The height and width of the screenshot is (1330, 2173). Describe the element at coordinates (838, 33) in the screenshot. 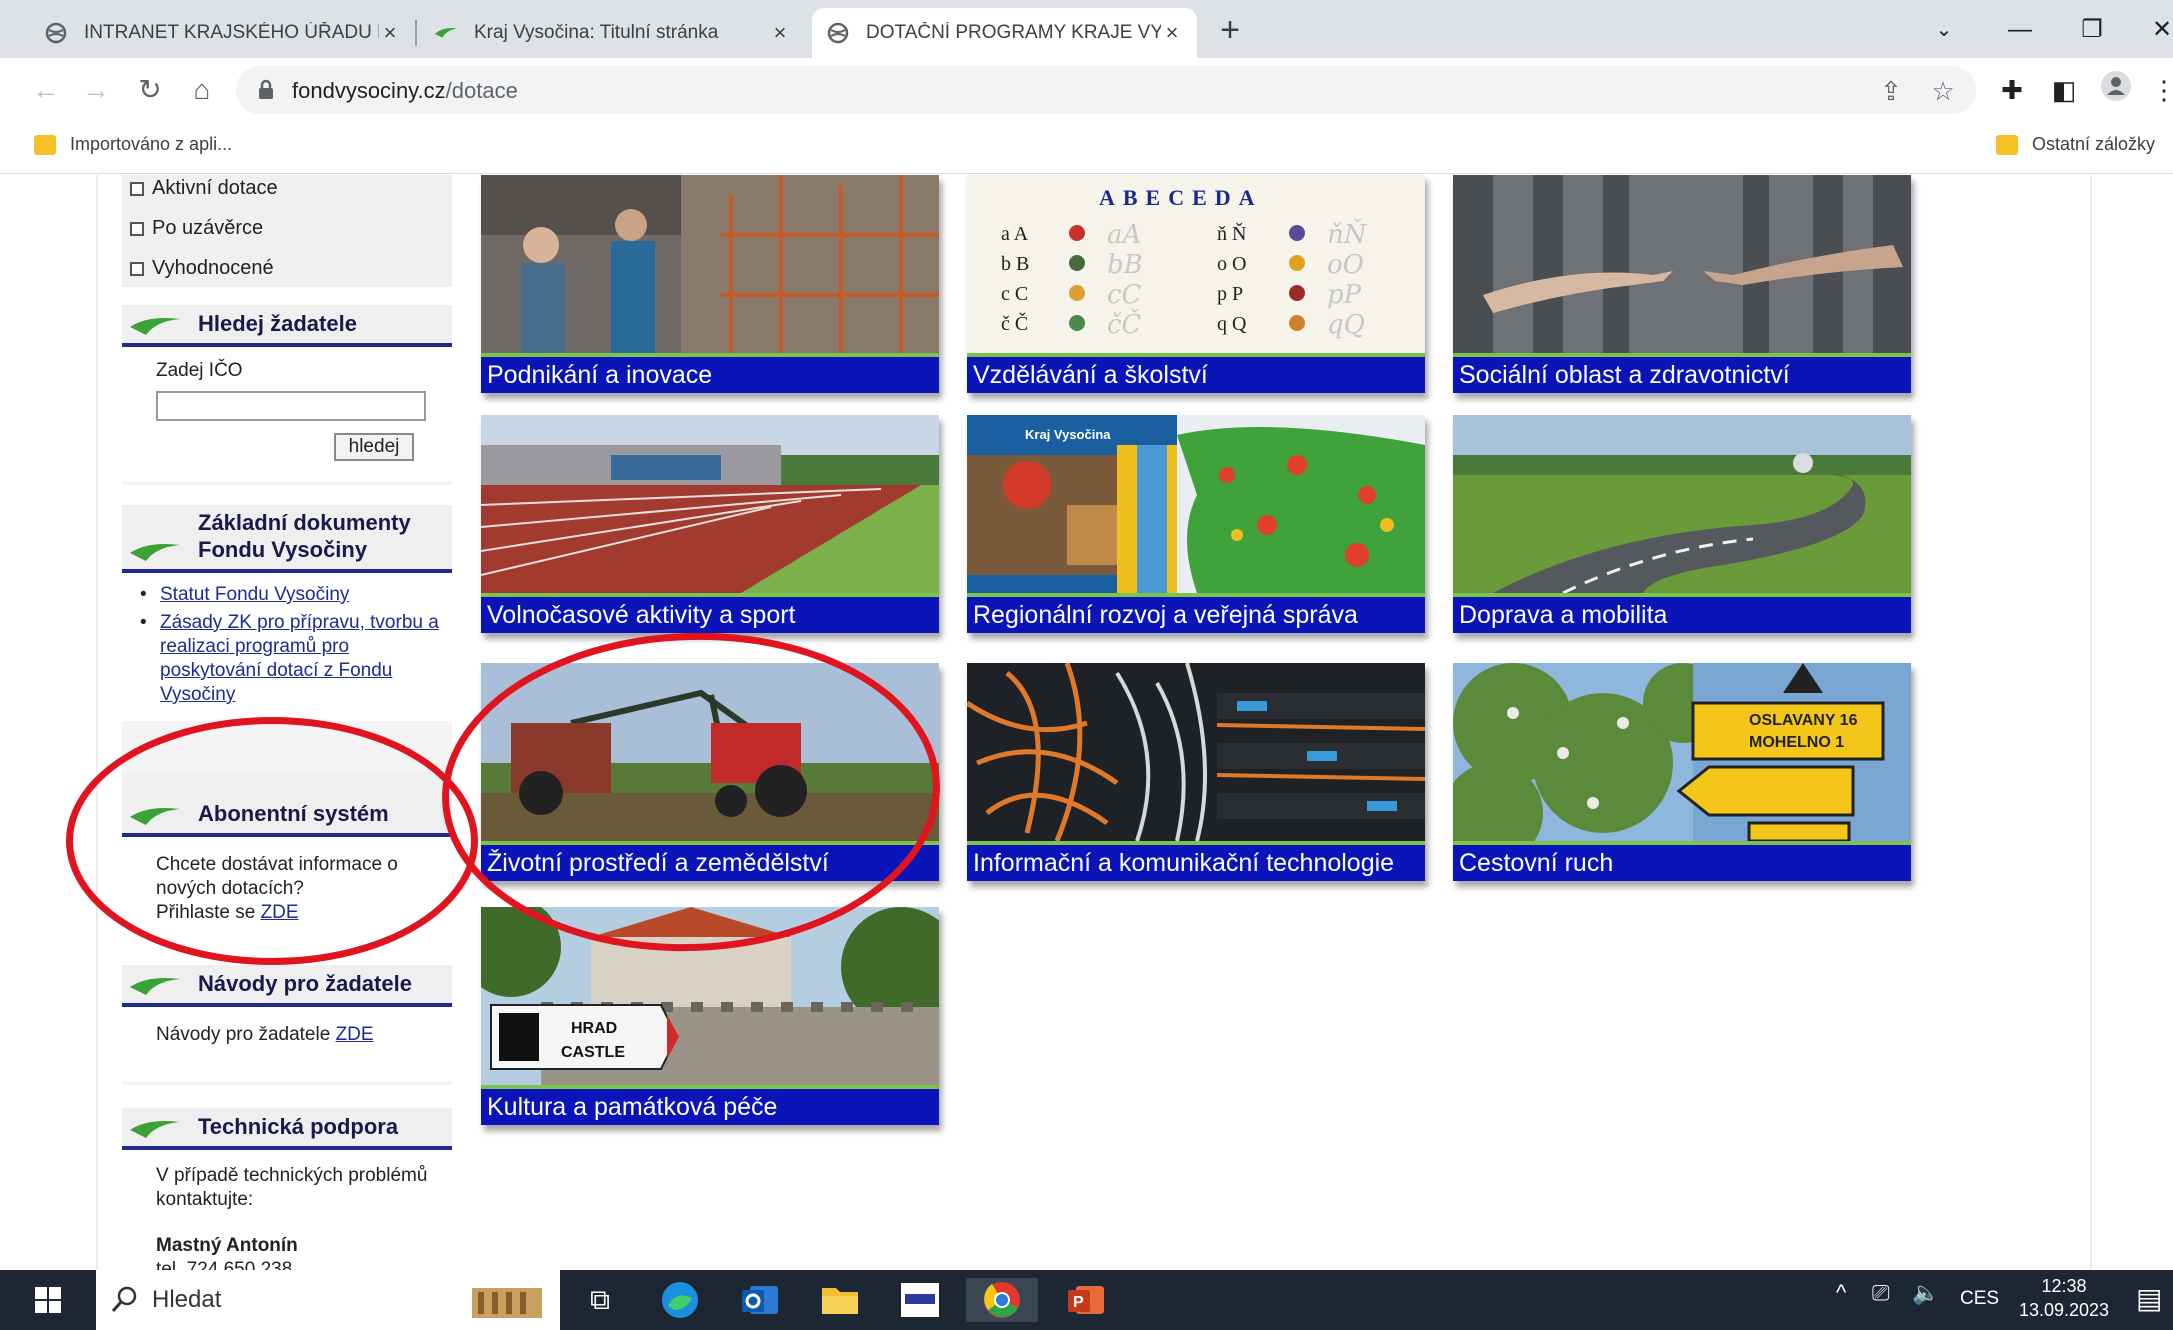

I see `globe-icon` at that location.